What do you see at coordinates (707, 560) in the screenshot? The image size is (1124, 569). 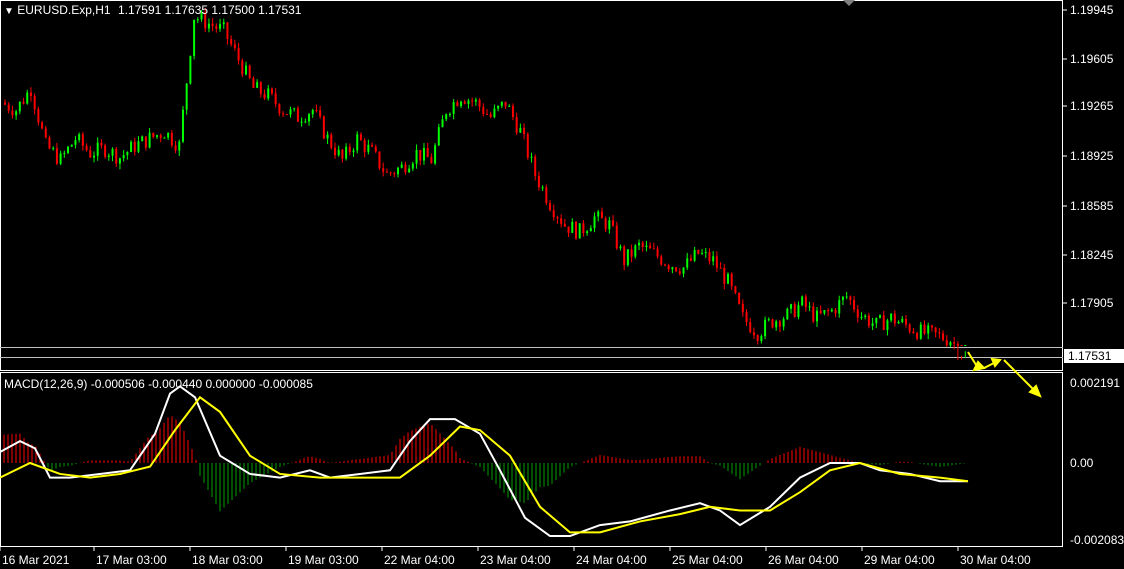 I see `time-tick-label: 25 Mar 04:00` at bounding box center [707, 560].